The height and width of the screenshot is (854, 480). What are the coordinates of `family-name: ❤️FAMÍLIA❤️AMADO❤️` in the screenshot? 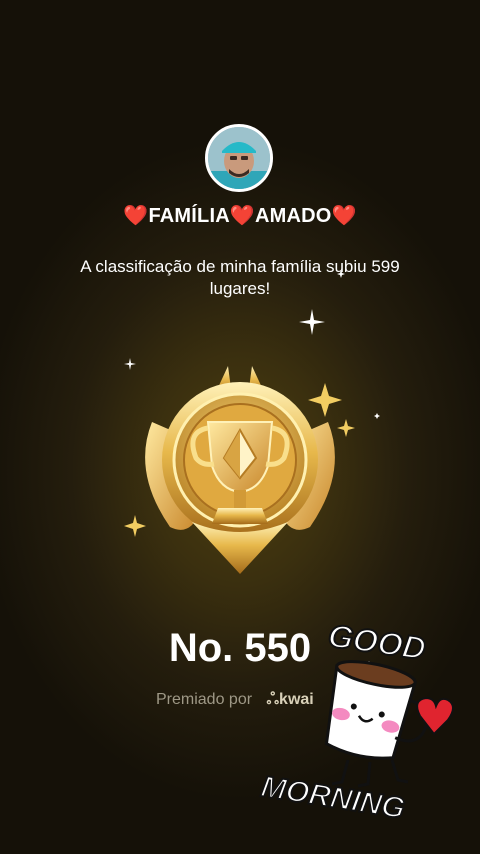 It's located at (240, 216).